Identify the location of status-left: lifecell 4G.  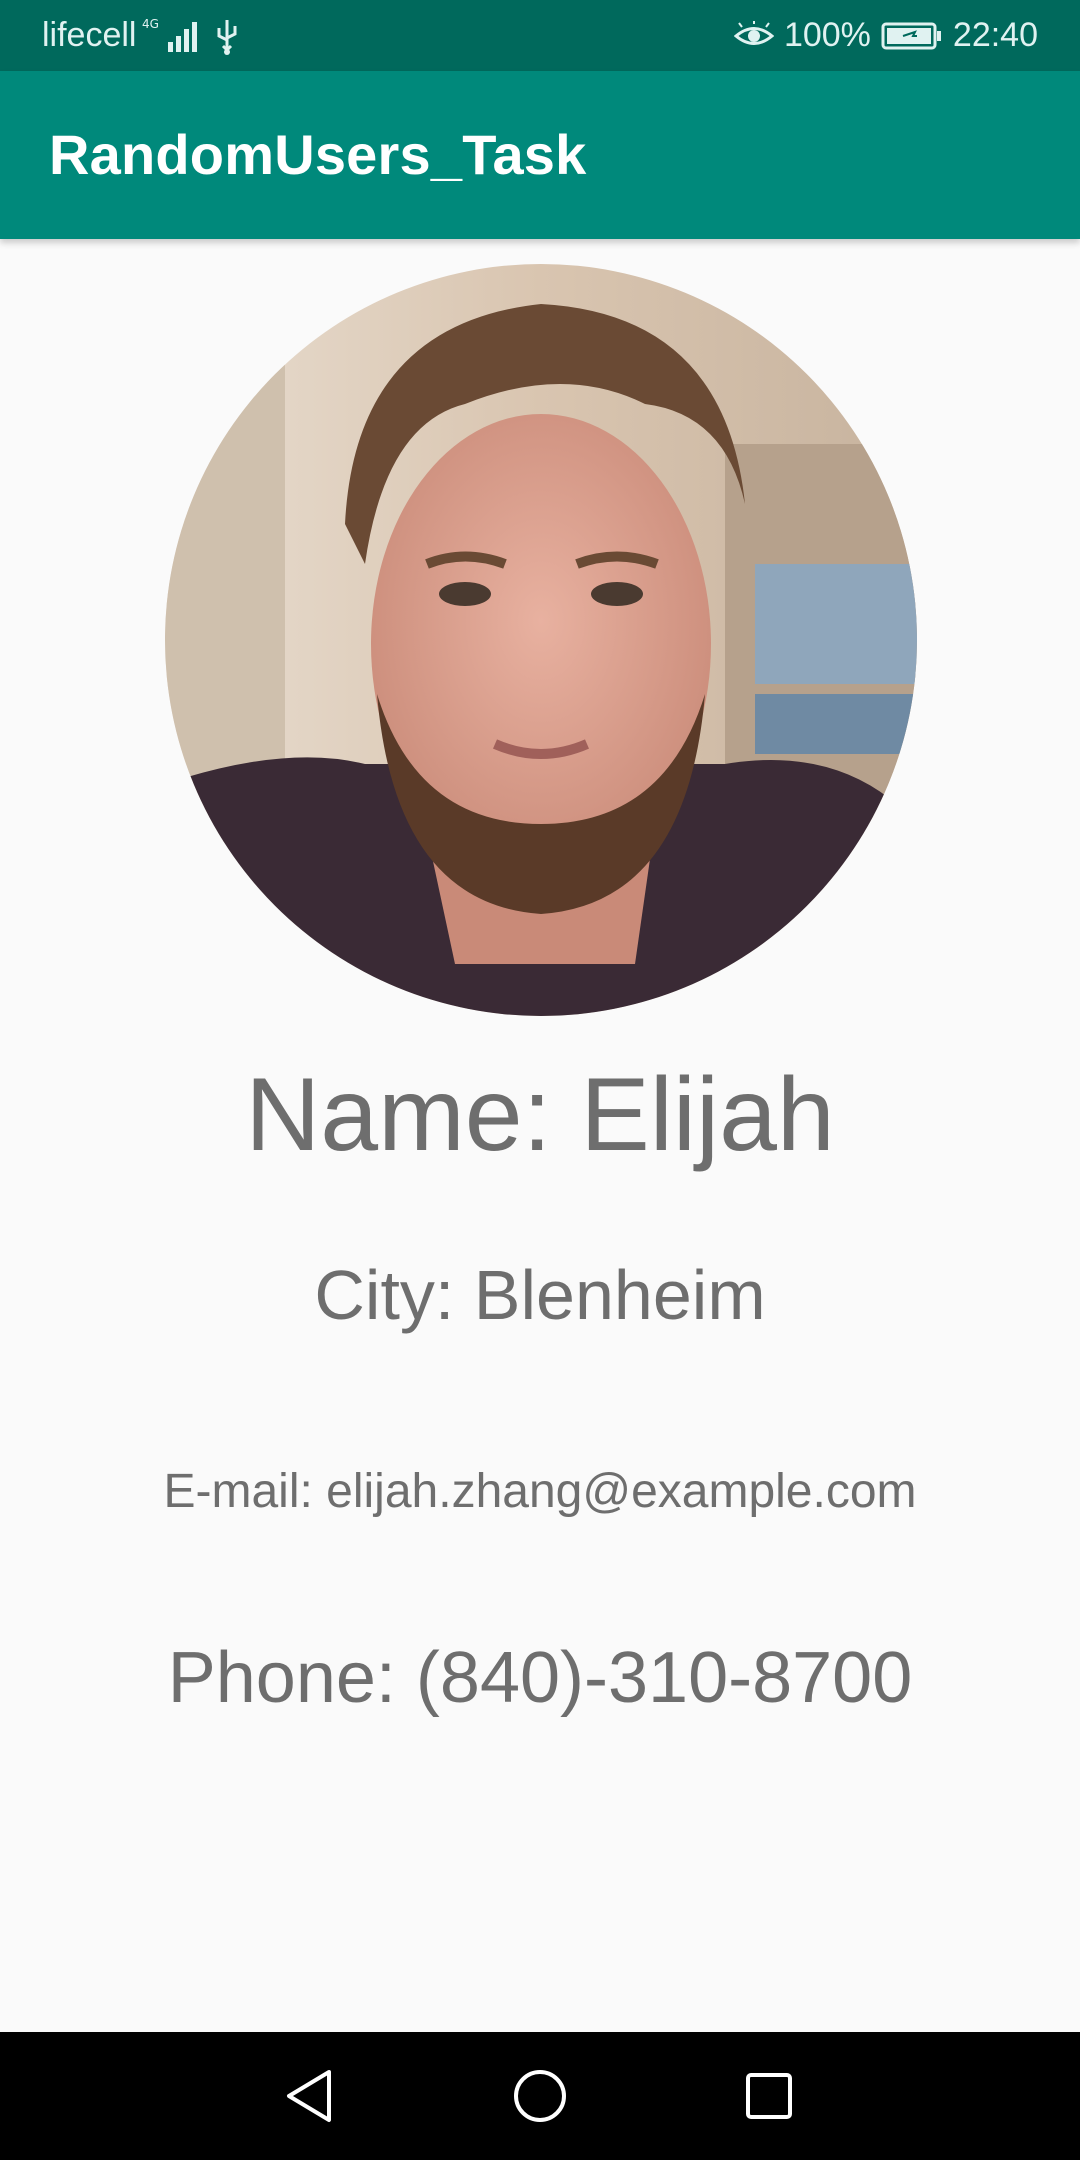
(142, 35).